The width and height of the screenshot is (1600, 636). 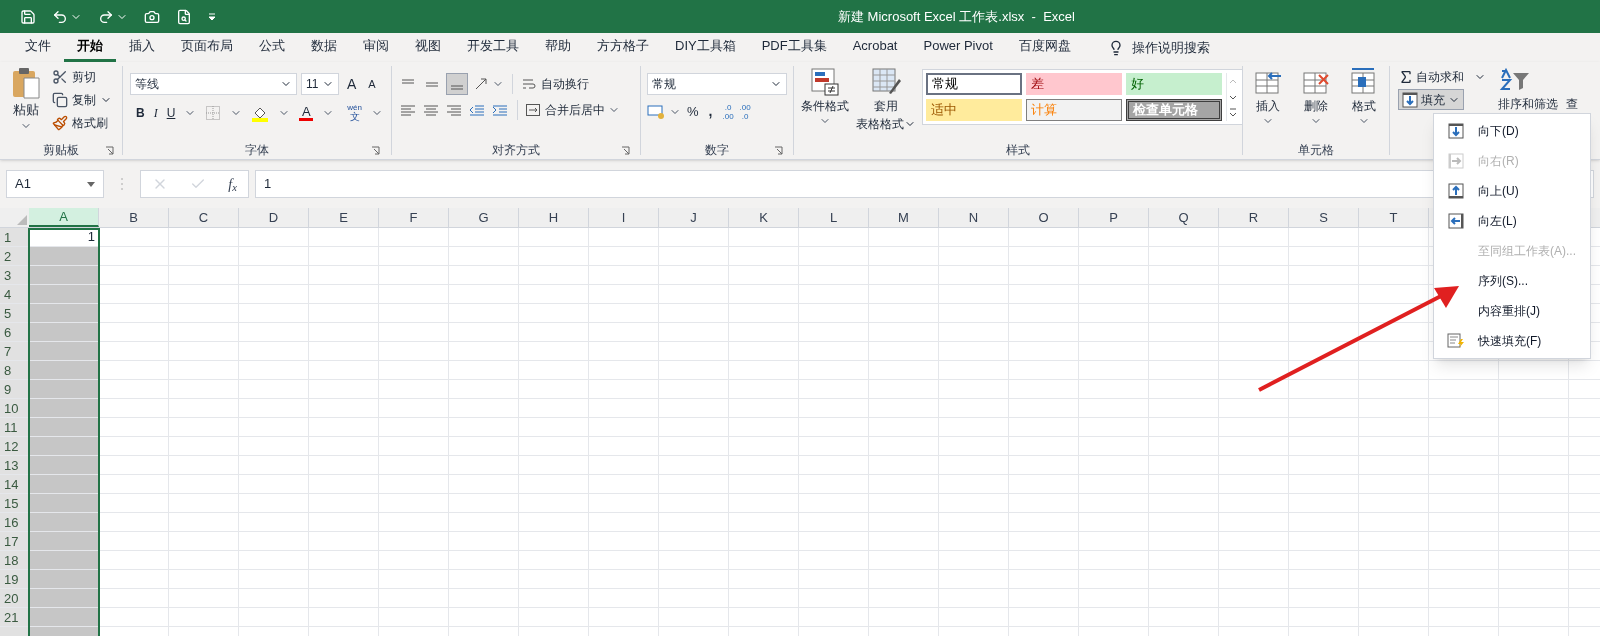 What do you see at coordinates (155, 113) in the screenshot?
I see `italic-button: I` at bounding box center [155, 113].